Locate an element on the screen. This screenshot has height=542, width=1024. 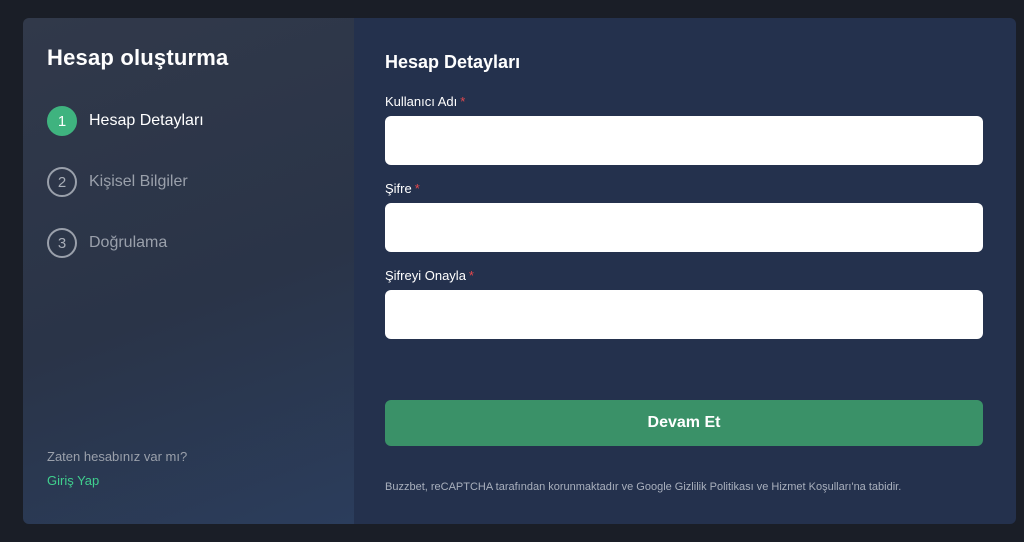
form-title: Hesap Detayları is located at coordinates (453, 62).